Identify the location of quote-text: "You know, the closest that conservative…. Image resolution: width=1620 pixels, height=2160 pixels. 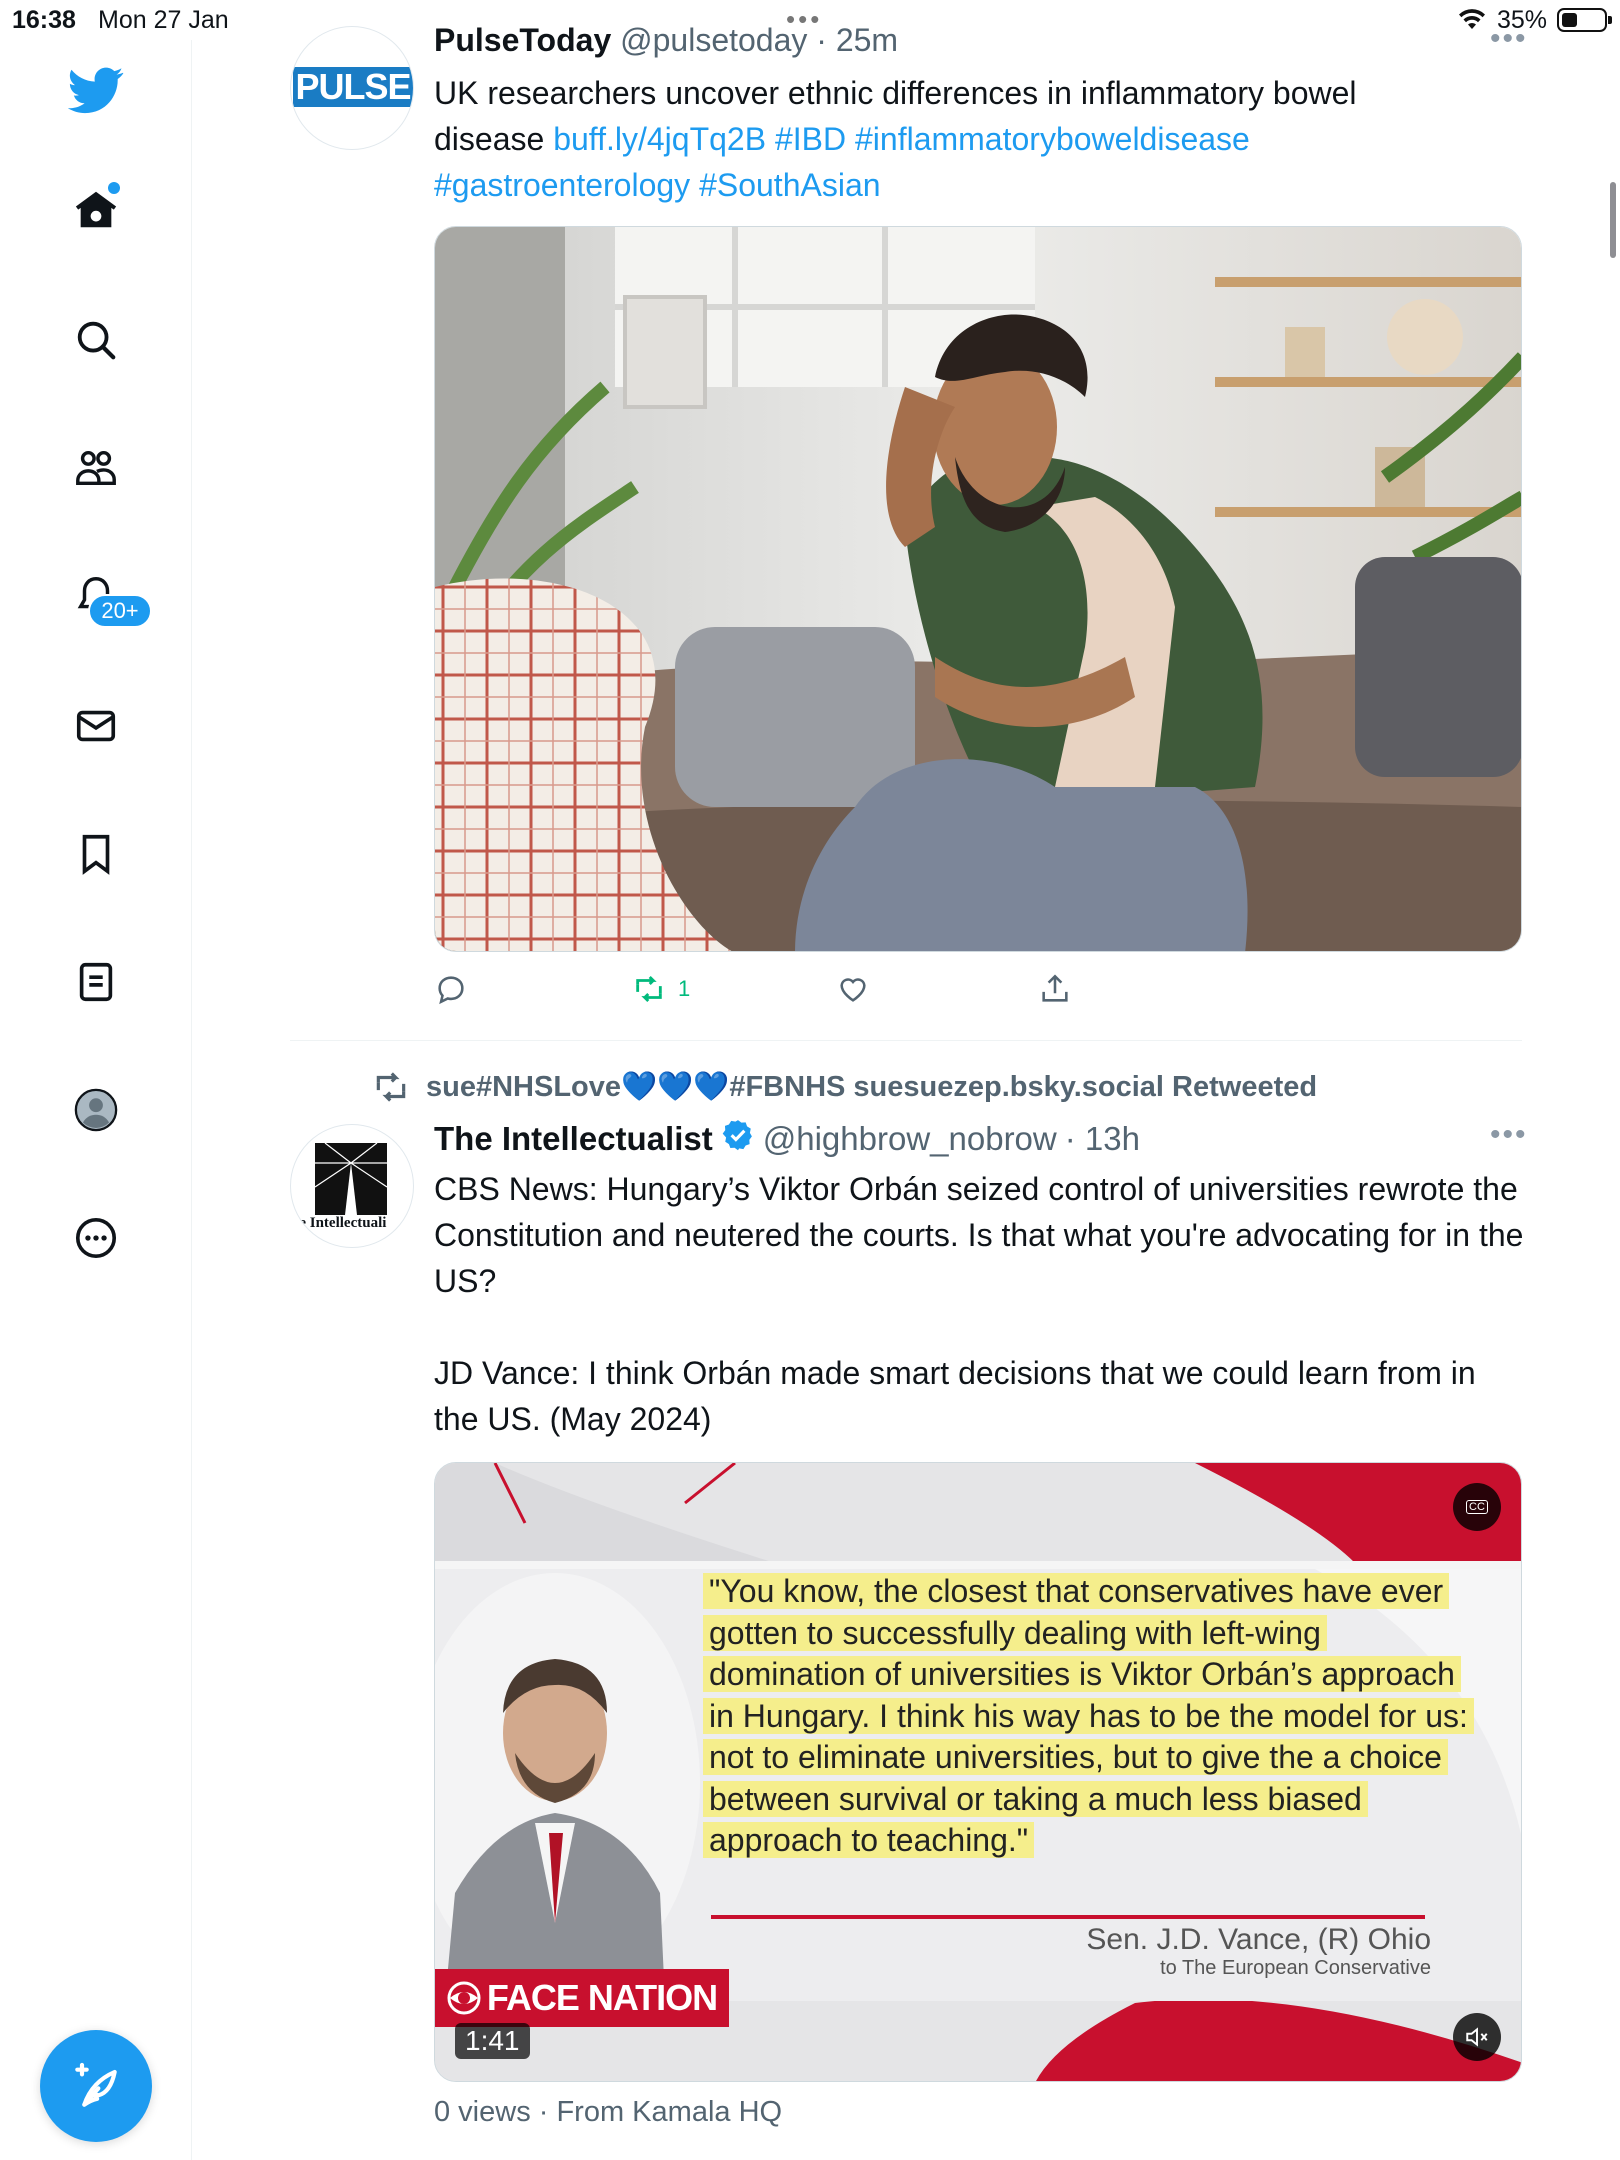
(1088, 1715).